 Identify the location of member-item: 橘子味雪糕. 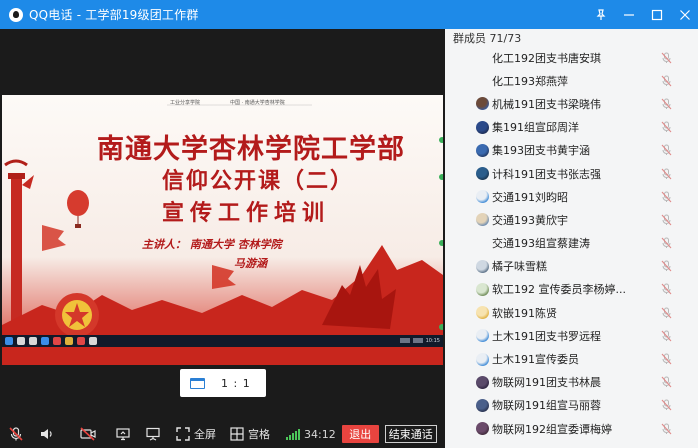
(571, 266).